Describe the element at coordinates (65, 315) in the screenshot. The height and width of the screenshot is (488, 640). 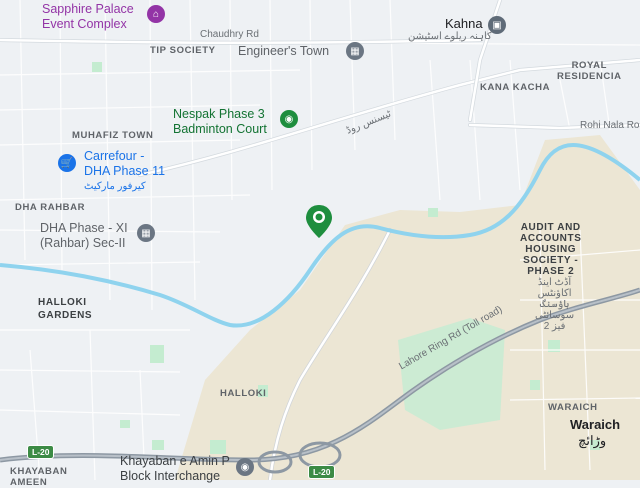
I see `halloki-gardens-line2: GARDENS` at that location.